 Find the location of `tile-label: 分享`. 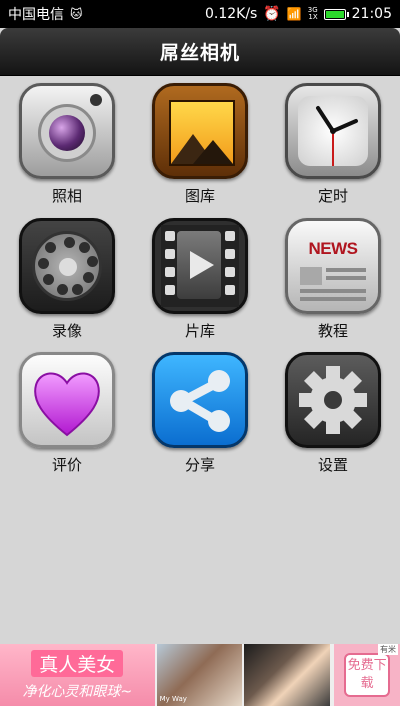

tile-label: 分享 is located at coordinates (199, 465).